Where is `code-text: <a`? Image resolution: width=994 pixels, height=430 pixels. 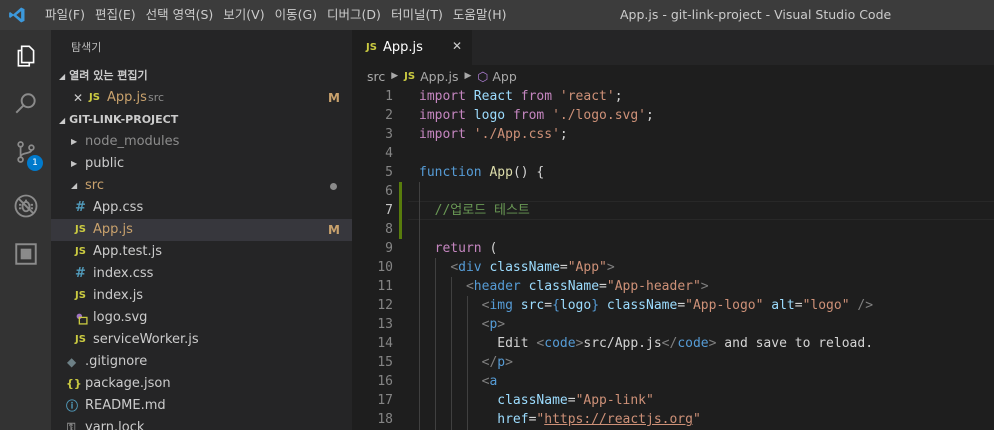 code-text: <a is located at coordinates (489, 381).